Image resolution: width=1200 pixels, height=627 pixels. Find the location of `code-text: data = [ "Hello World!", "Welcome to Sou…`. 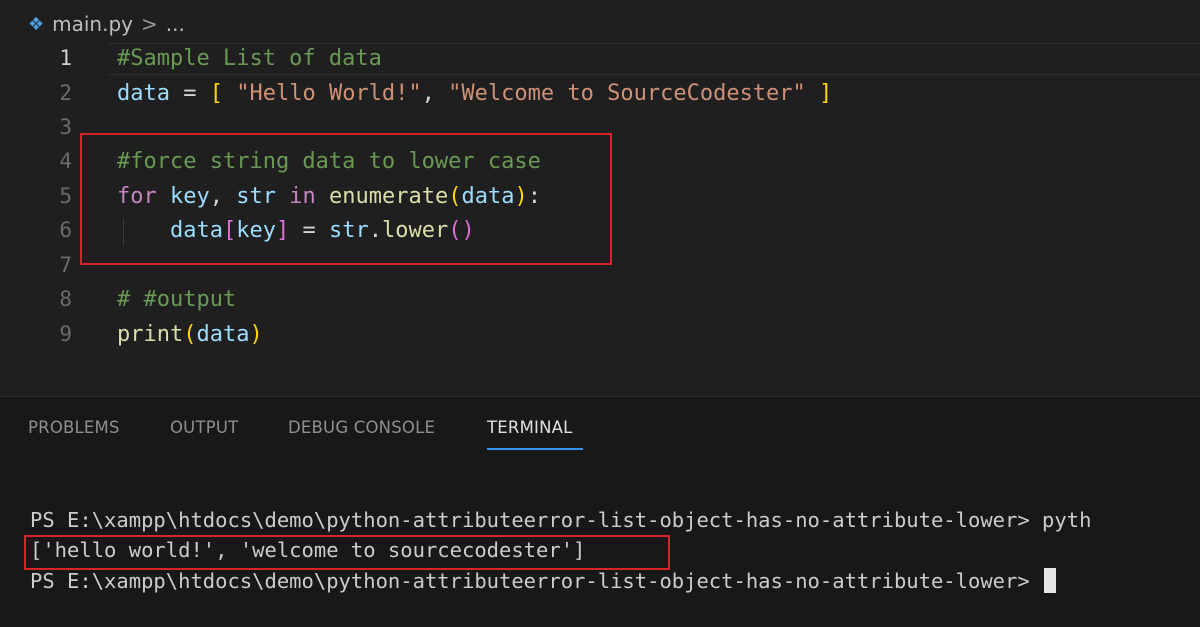

code-text: data = [ "Hello World!", "Welcome to Sou… is located at coordinates (474, 93).